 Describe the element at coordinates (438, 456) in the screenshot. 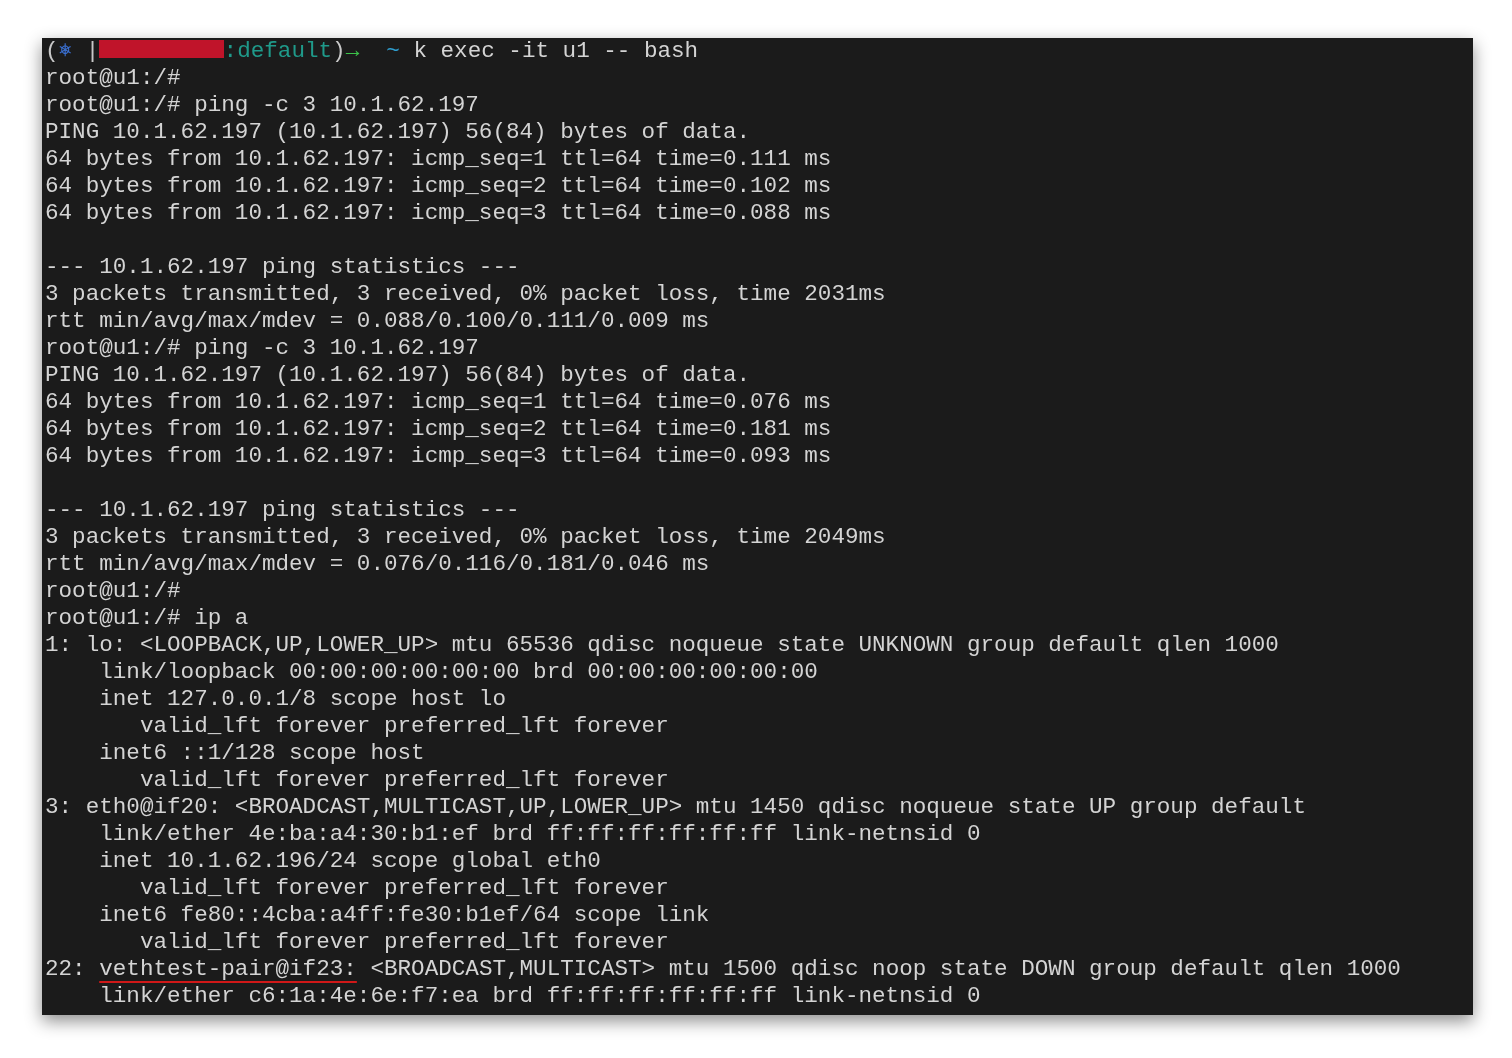

I see `terminal-line: 64 bytes from 10.1.62.197: icmp_seq=3 ttl=64 time=0.093 ms` at that location.